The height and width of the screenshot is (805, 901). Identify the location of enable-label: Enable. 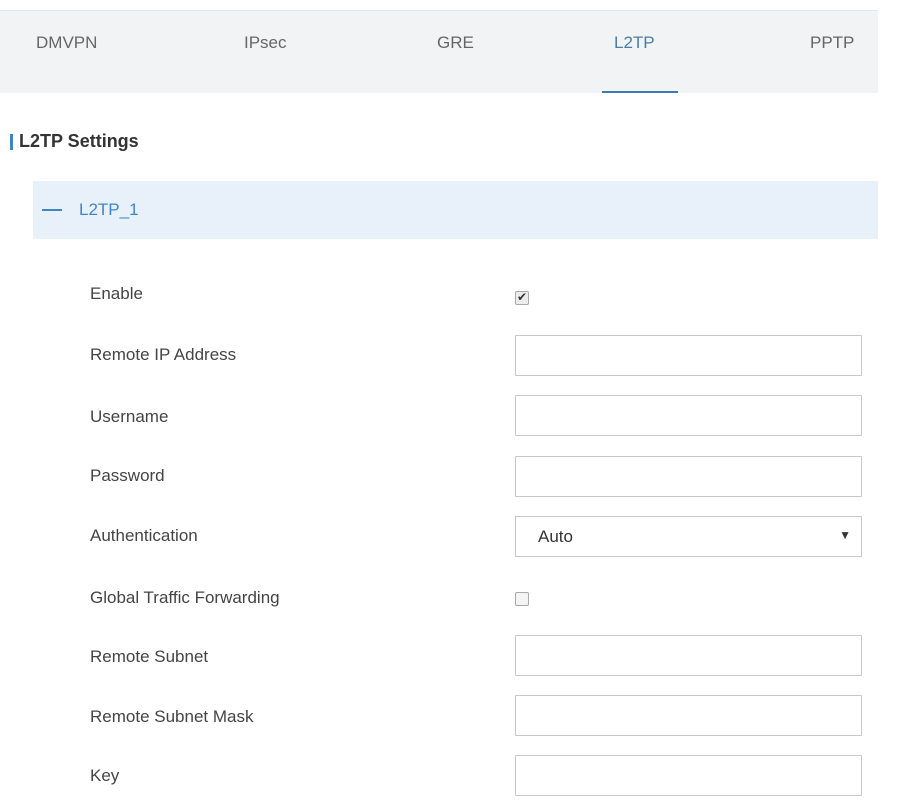
(116, 293).